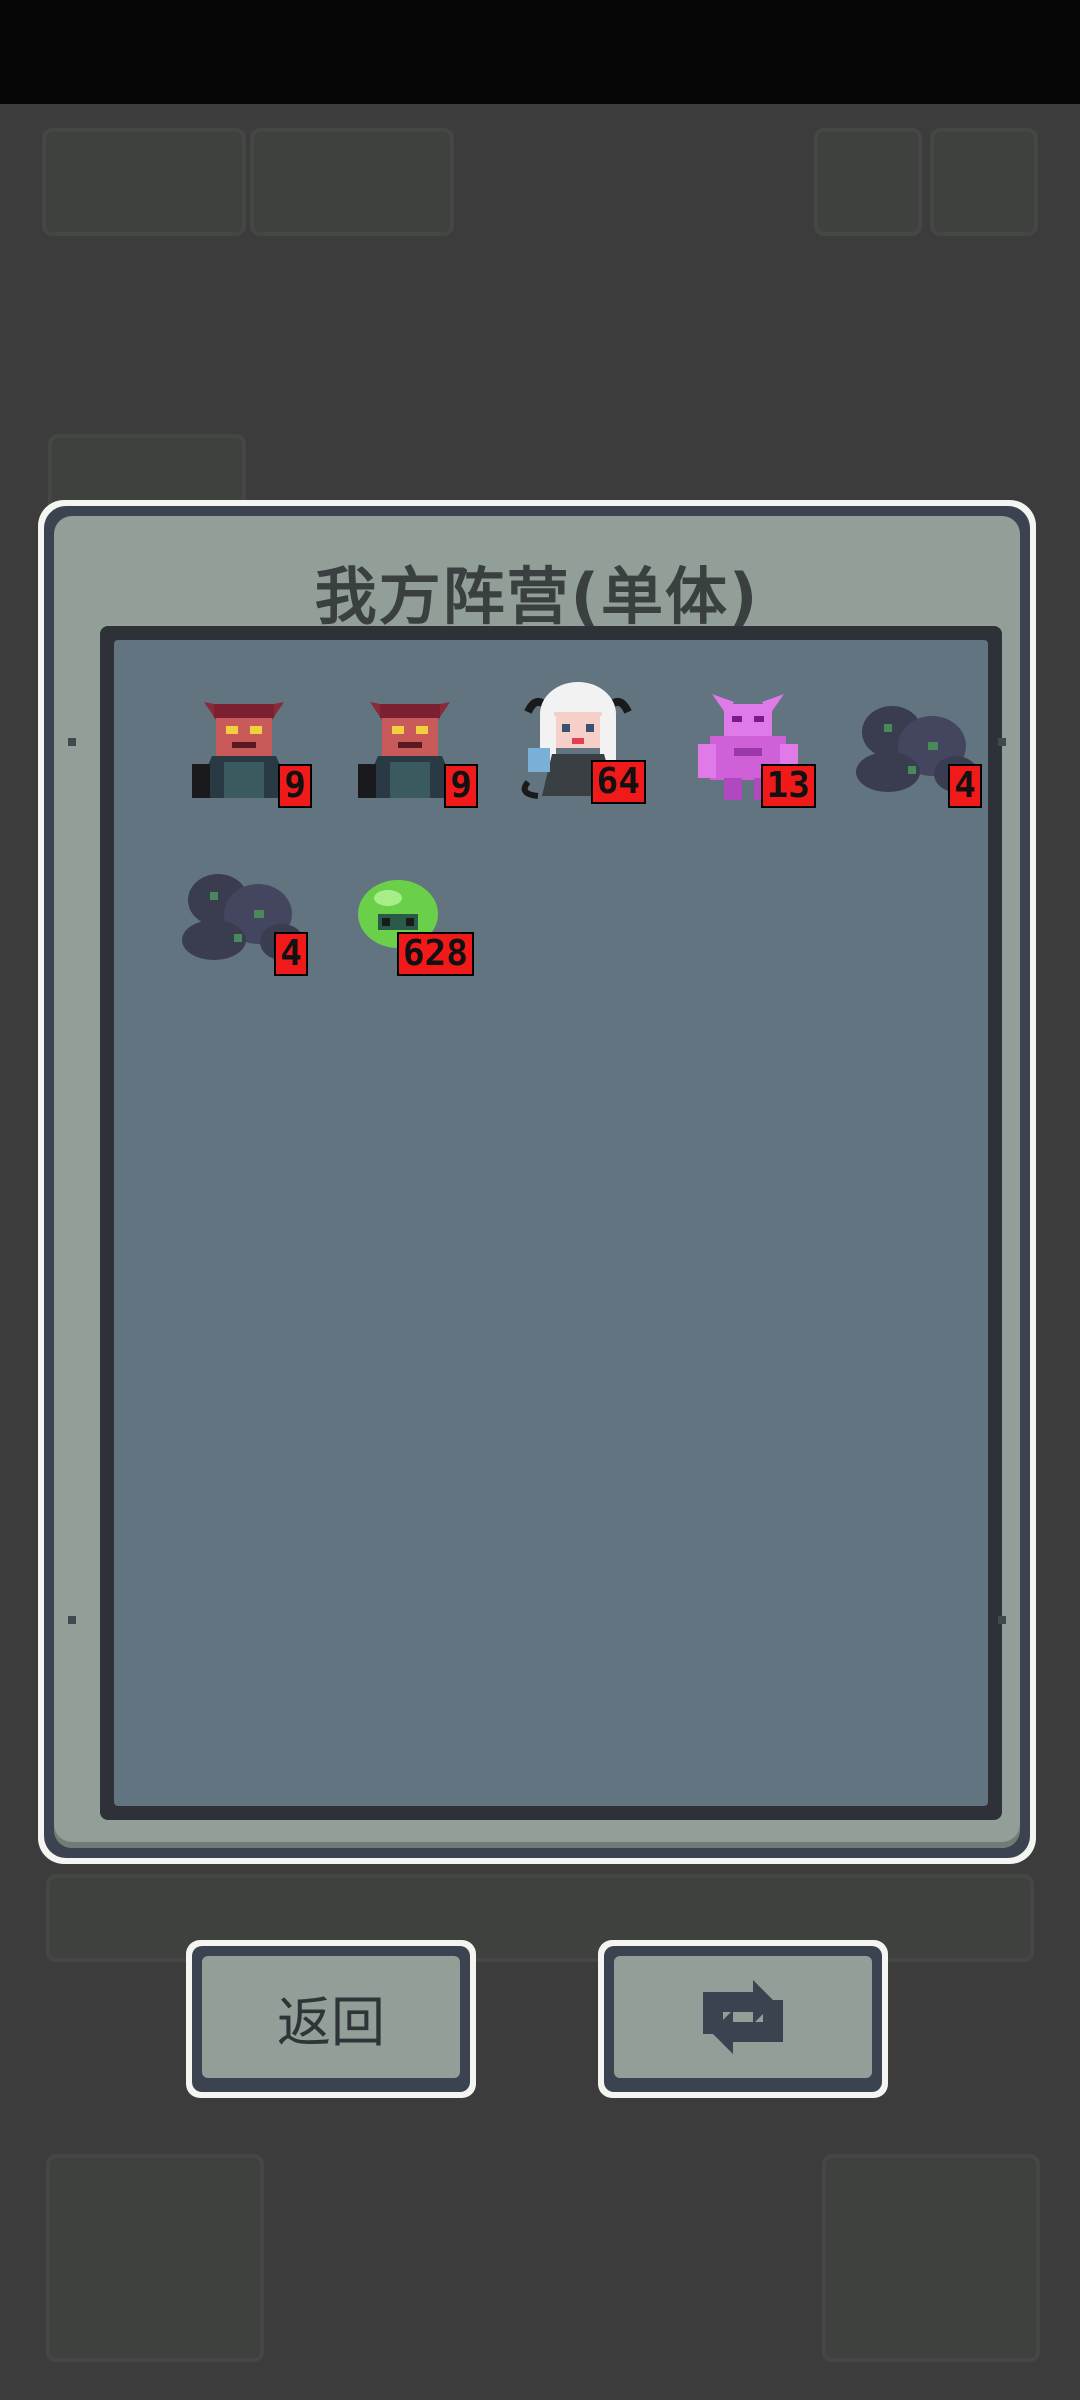 This screenshot has width=1080, height=2400. What do you see at coordinates (537, 596) in the screenshot?
I see `dialog-title: 我方阵营(单体)` at bounding box center [537, 596].